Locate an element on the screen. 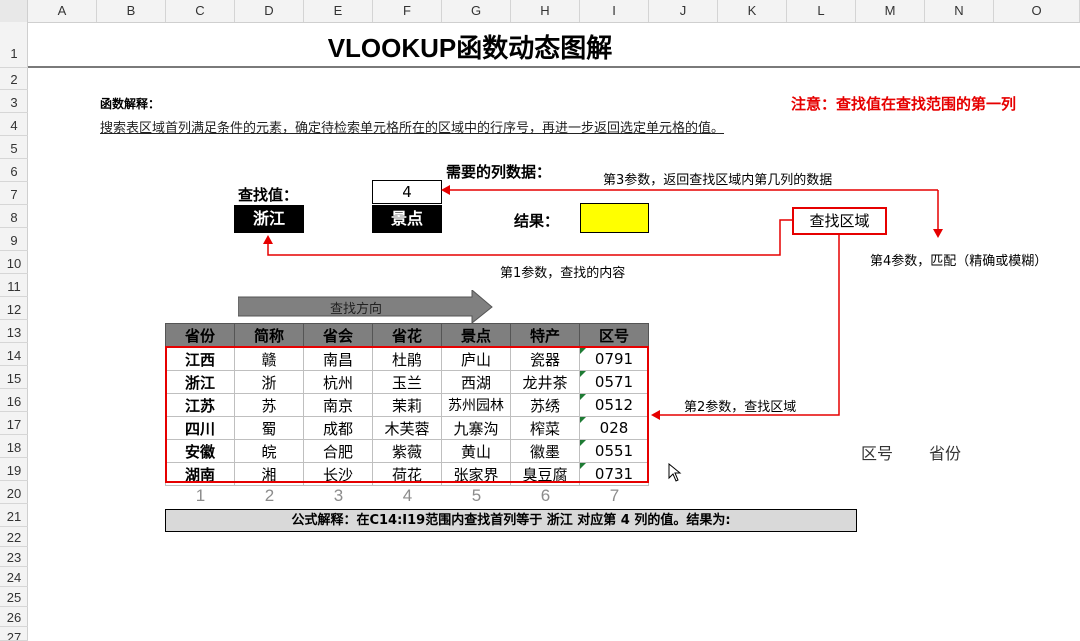 This screenshot has width=1080, height=641. table-cell: 茉莉 is located at coordinates (407, 405).